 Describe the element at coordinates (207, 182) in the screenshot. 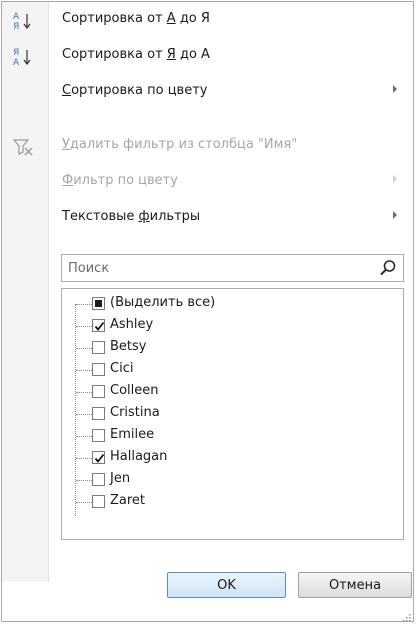

I see `menu-item-filter-by-color: Фильтр по цвету` at that location.